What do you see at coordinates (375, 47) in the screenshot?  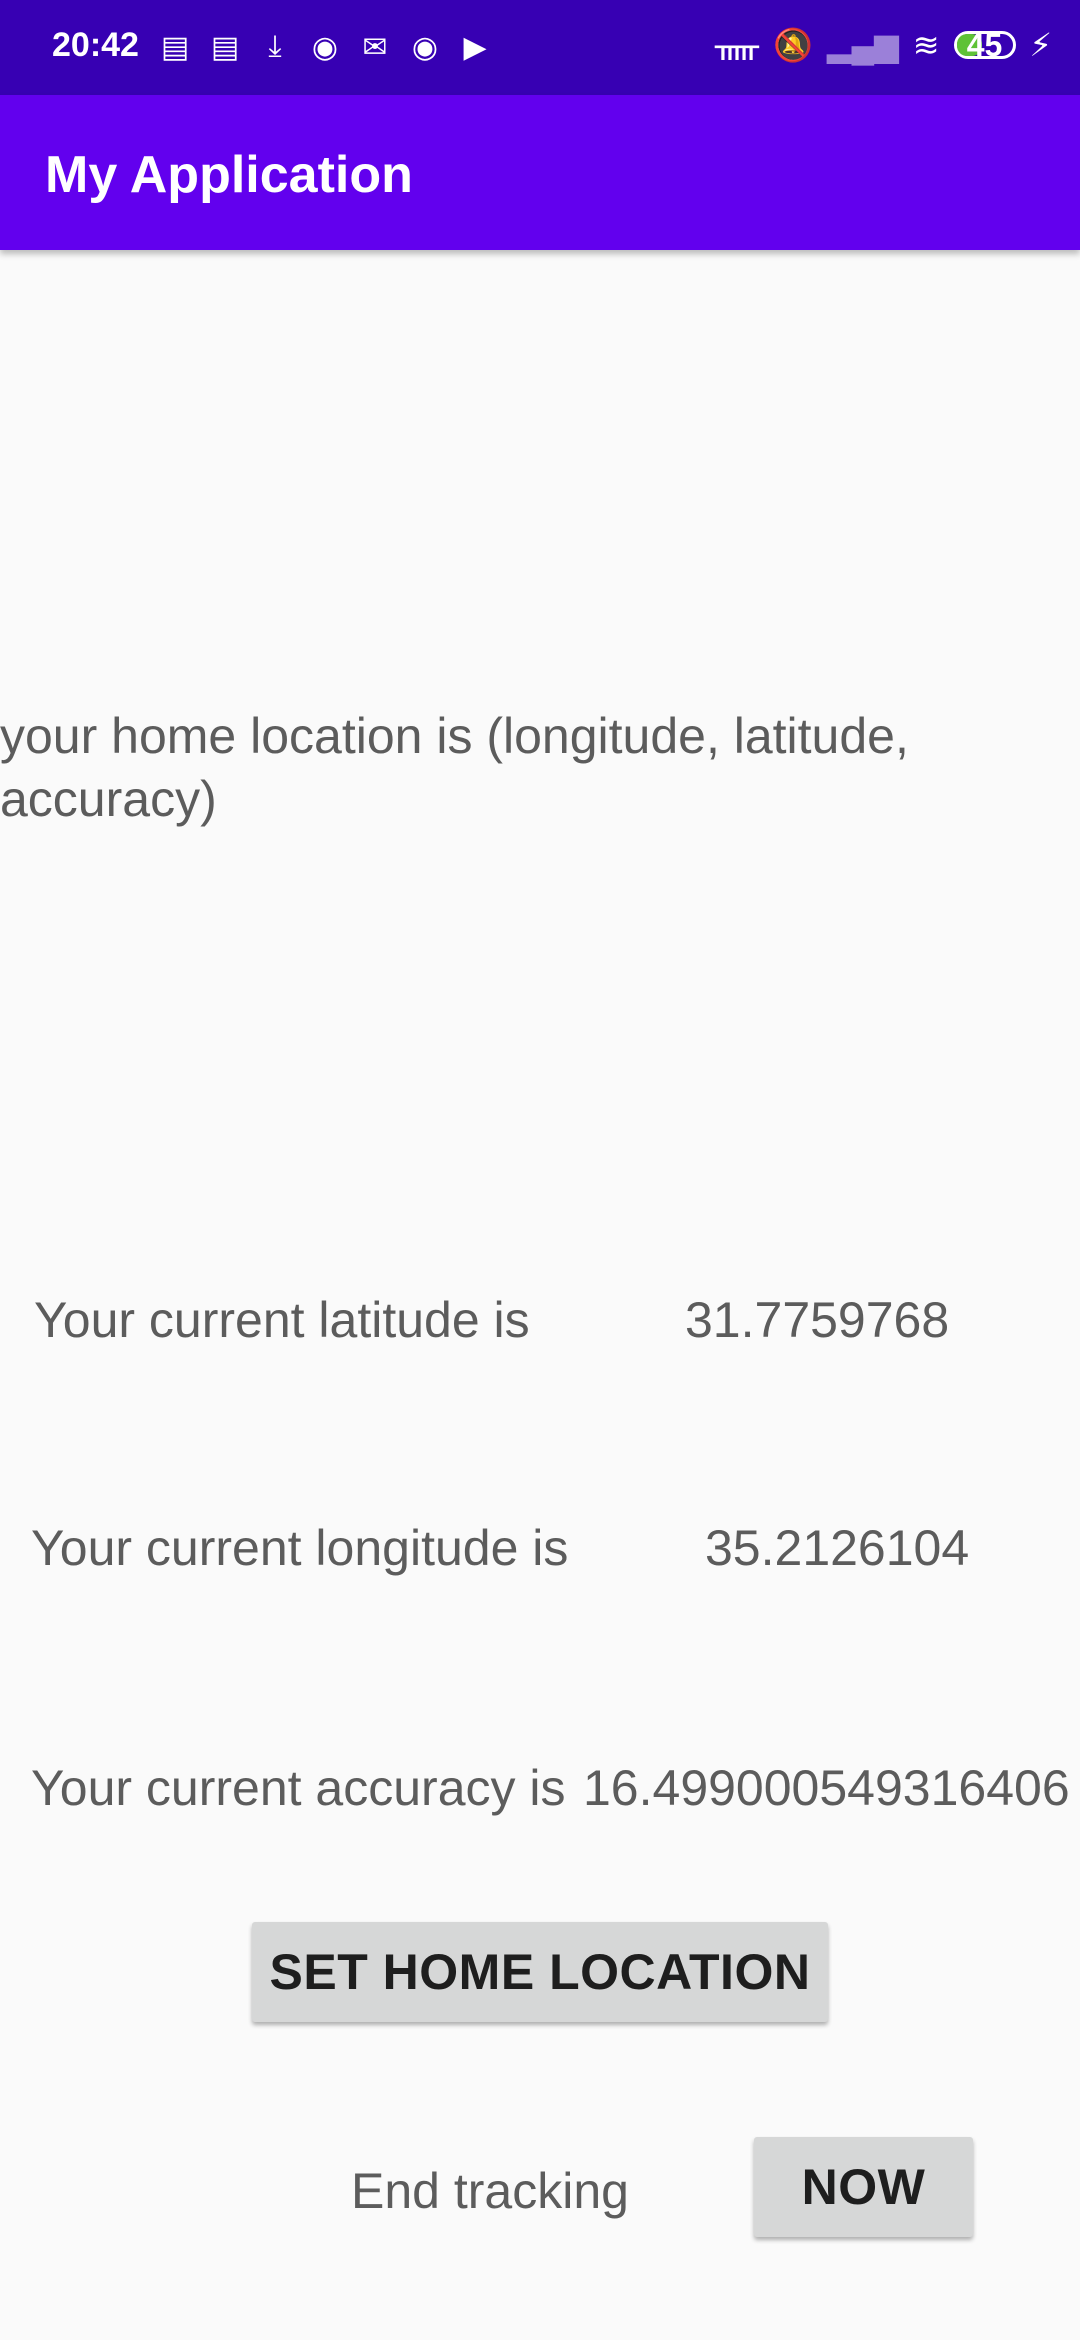 I see `mail-icon: ✉` at bounding box center [375, 47].